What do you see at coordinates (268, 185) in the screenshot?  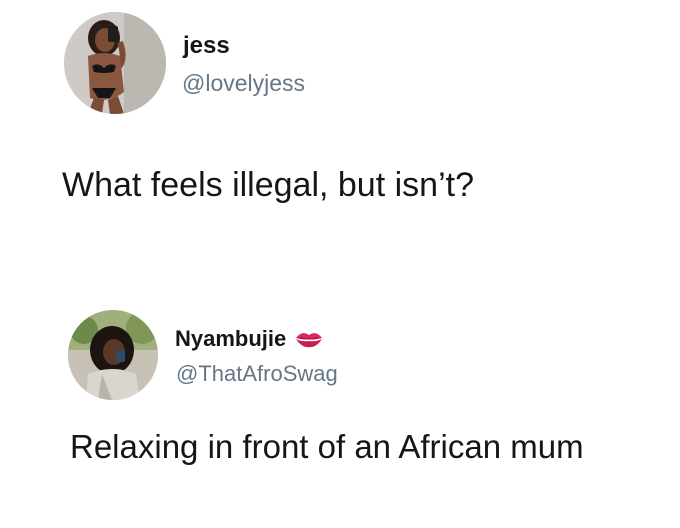 I see `tweet-text: What feels illegal, but isn’t?` at bounding box center [268, 185].